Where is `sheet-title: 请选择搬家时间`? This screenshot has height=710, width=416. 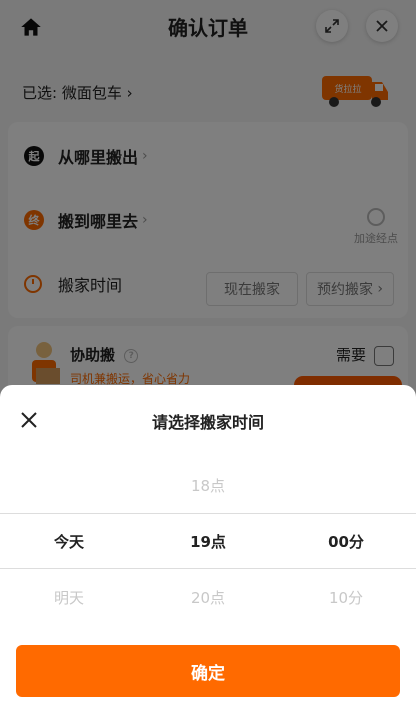
sheet-title: 请选择搬家时间 is located at coordinates (207, 422).